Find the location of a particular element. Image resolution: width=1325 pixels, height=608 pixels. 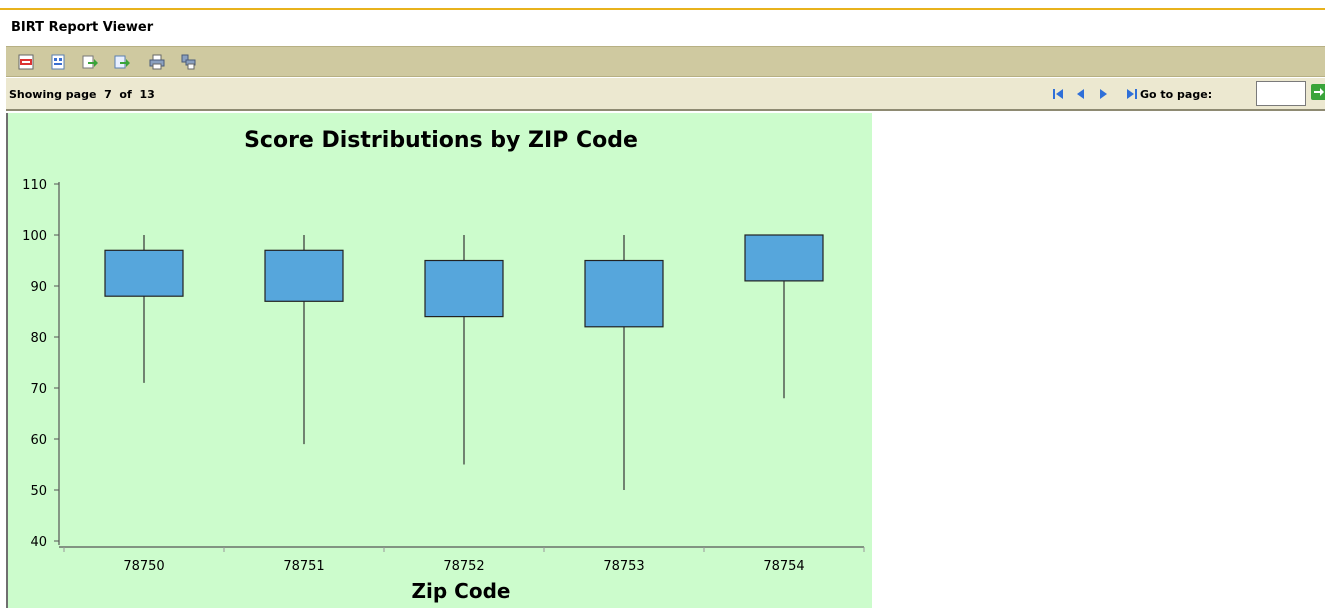

export-report-icon is located at coordinates (122, 62).